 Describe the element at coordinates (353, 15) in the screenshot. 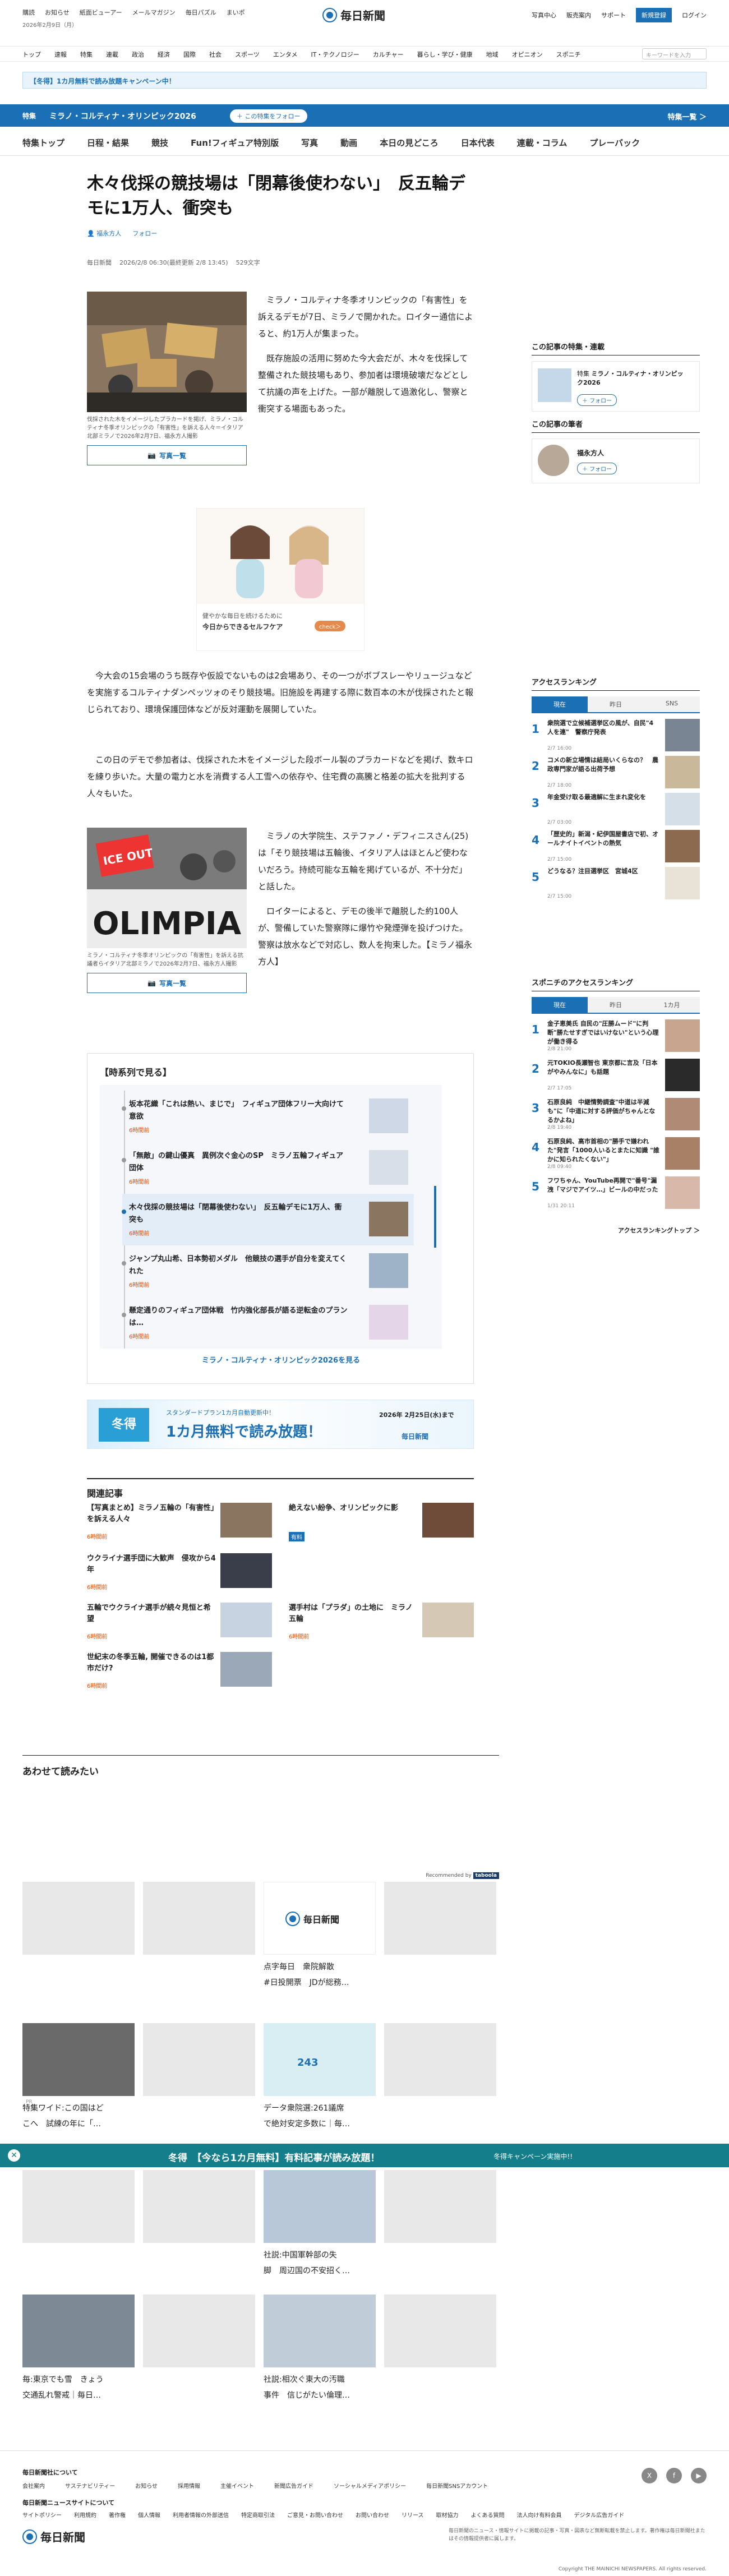

I see `site-logo: 毎日新聞` at that location.